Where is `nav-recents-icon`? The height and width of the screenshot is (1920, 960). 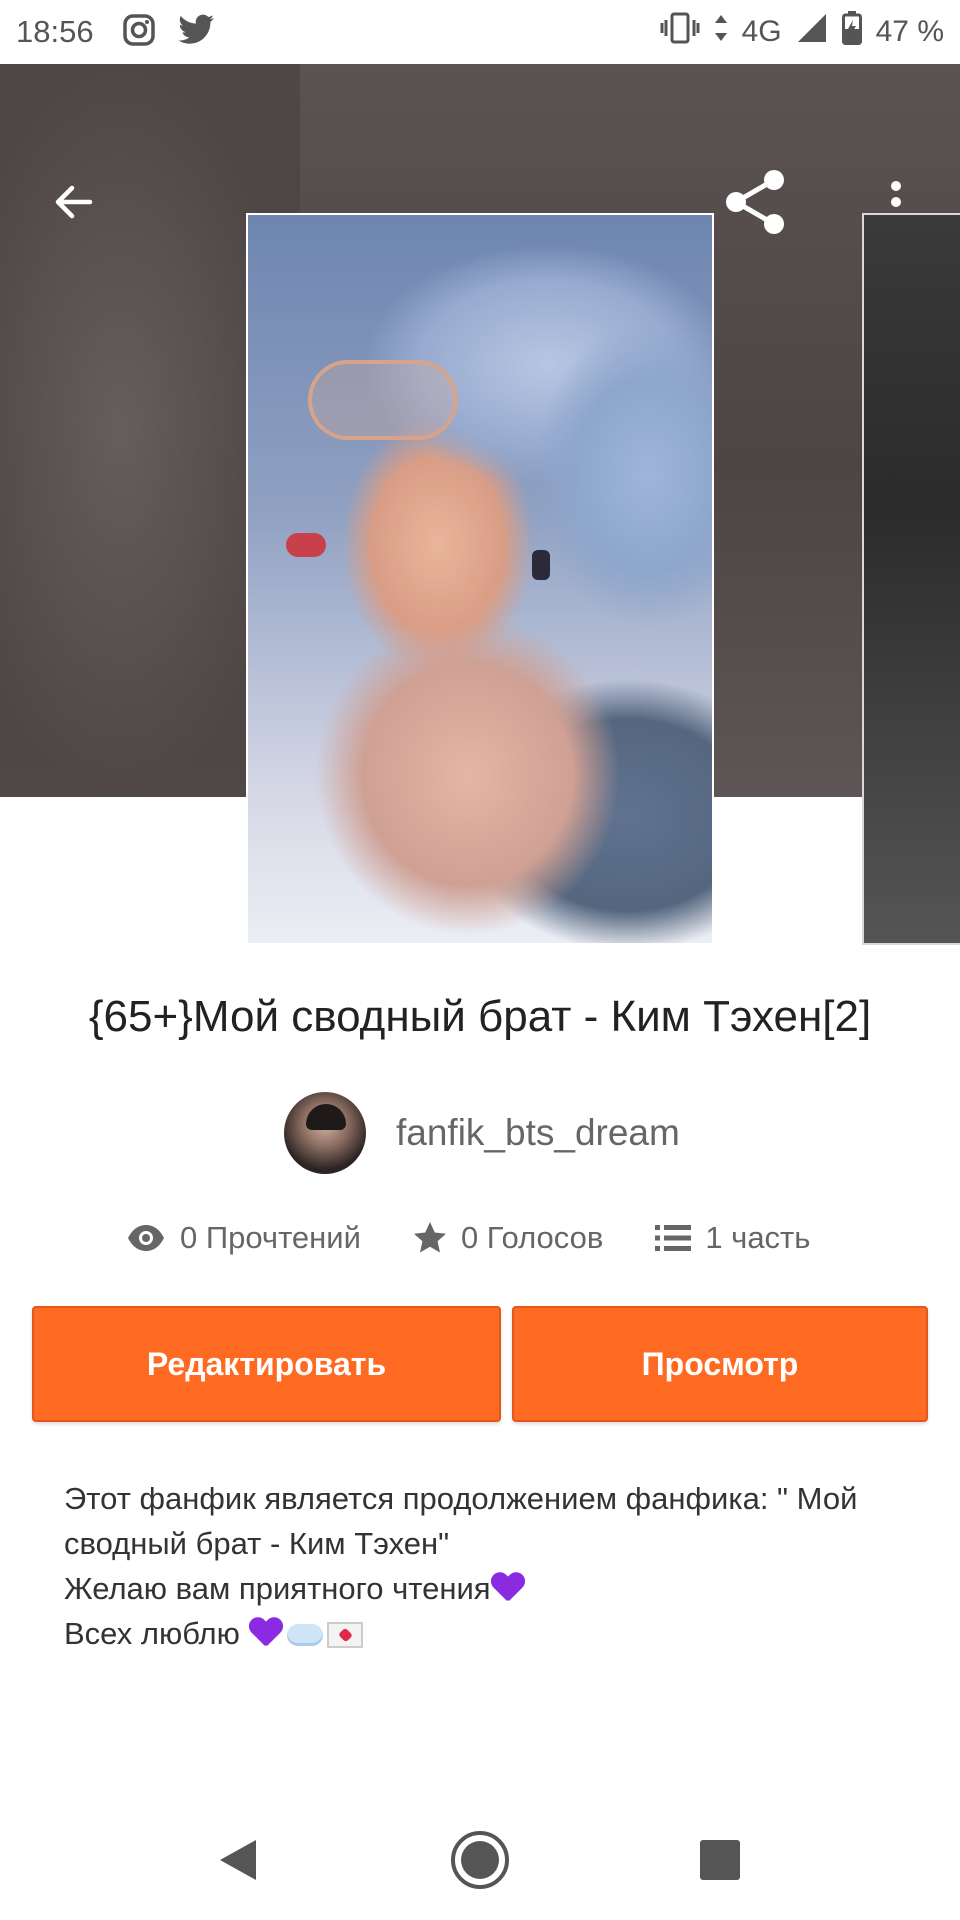 nav-recents-icon is located at coordinates (720, 1860).